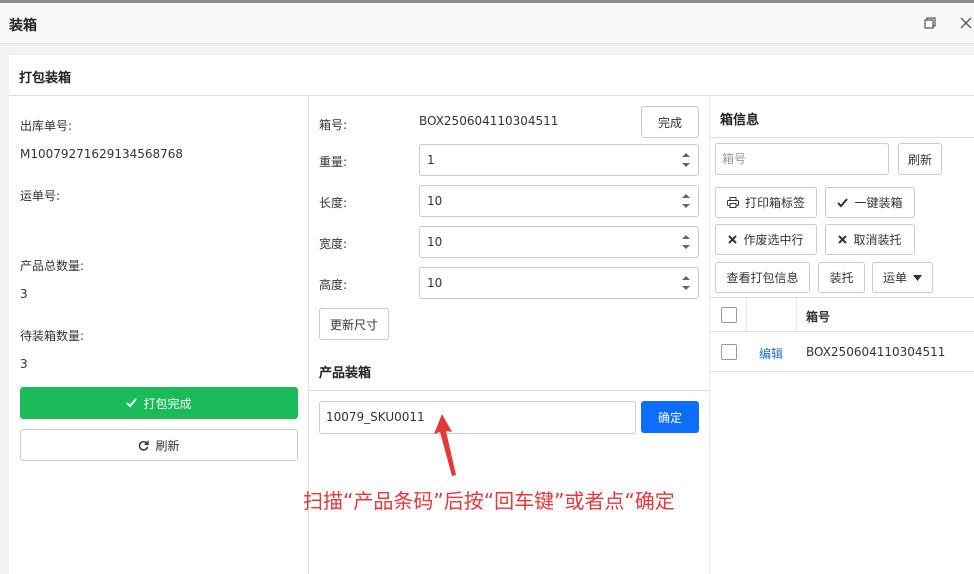 This screenshot has width=974, height=574. Describe the element at coordinates (878, 203) in the screenshot. I see `one-click-pack-label: 一键装箱` at that location.